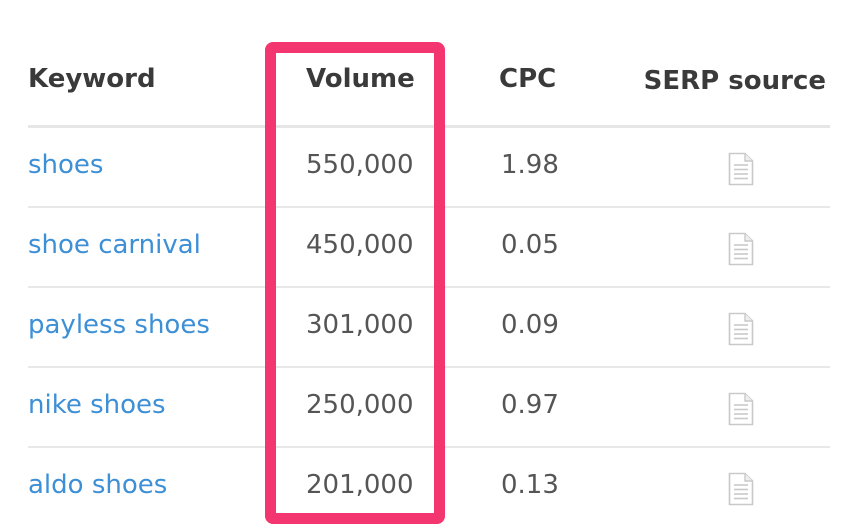 This screenshot has width=860, height=530. I want to click on table-row: nike shoes 250,000 0.97, so click(429, 408).